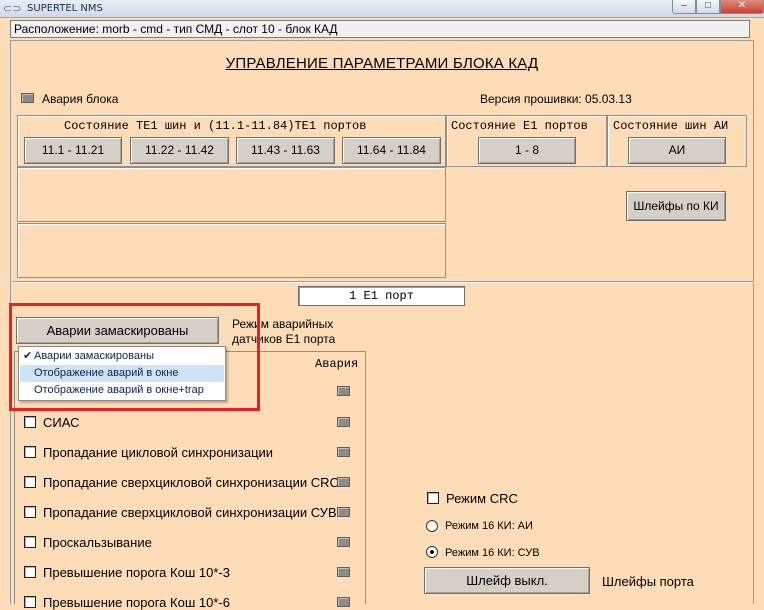 This screenshot has width=764, height=610. Describe the element at coordinates (677, 150) in the screenshot. I see `ai-bus-button: АИ` at that location.